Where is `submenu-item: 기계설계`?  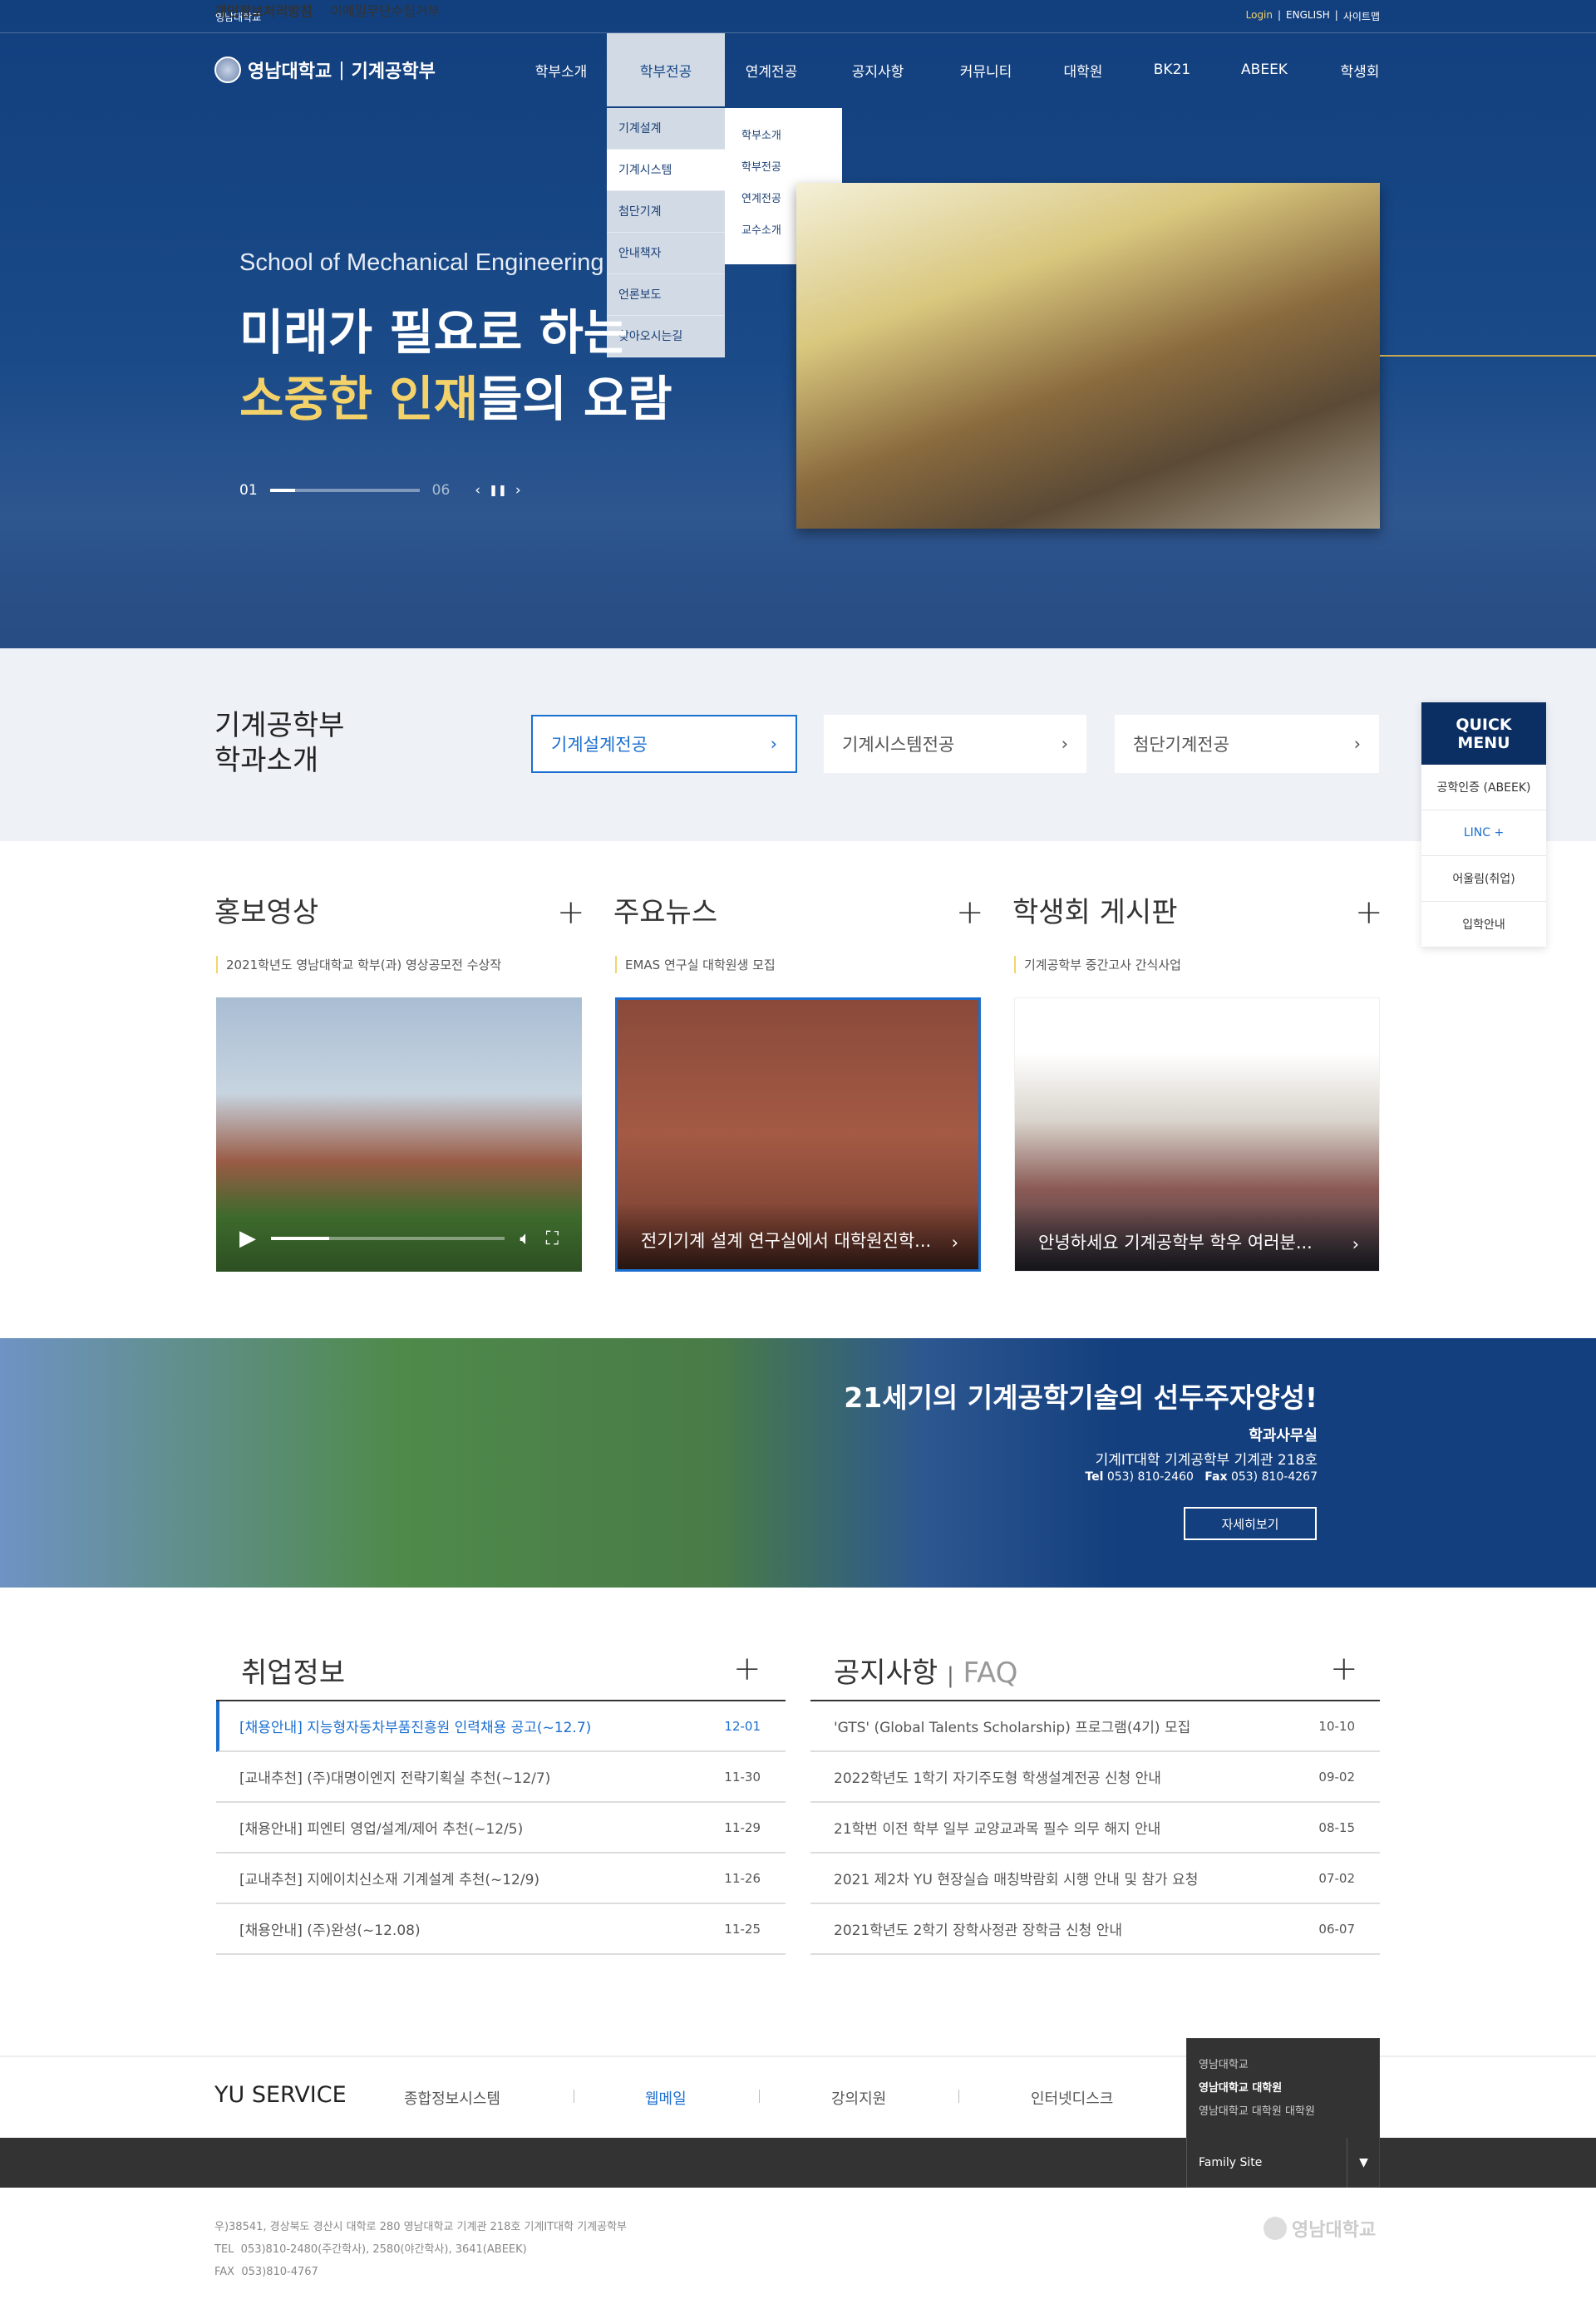 submenu-item: 기계설계 is located at coordinates (666, 129).